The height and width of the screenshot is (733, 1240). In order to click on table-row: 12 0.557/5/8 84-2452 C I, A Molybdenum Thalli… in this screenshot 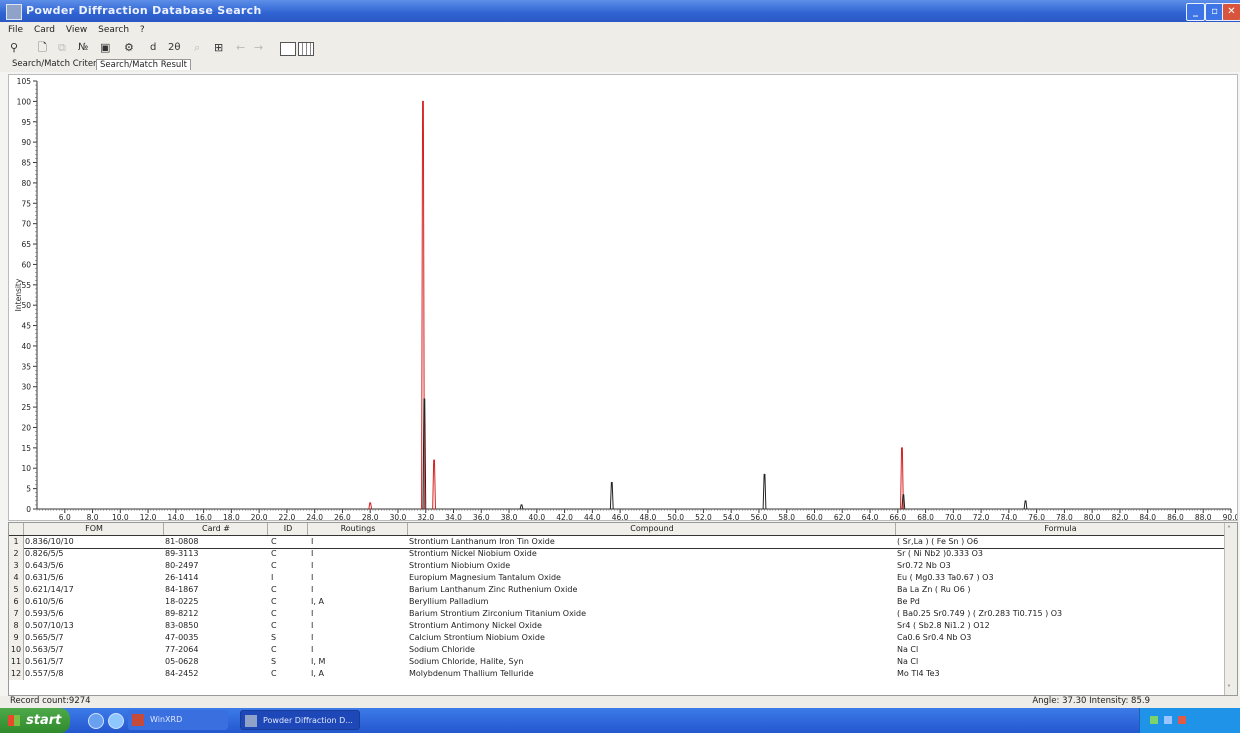, I will do `click(616, 674)`.